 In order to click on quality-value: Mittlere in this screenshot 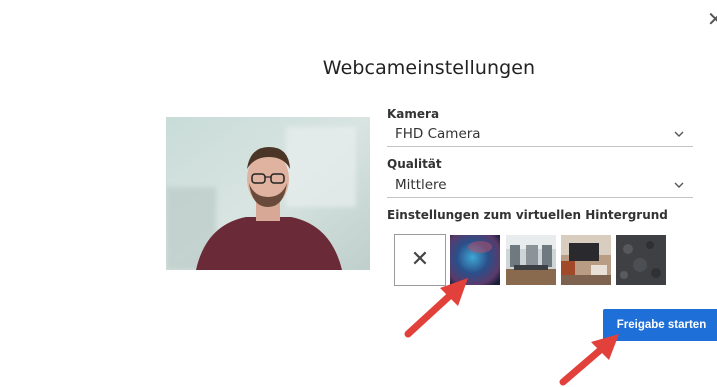, I will do `click(421, 185)`.